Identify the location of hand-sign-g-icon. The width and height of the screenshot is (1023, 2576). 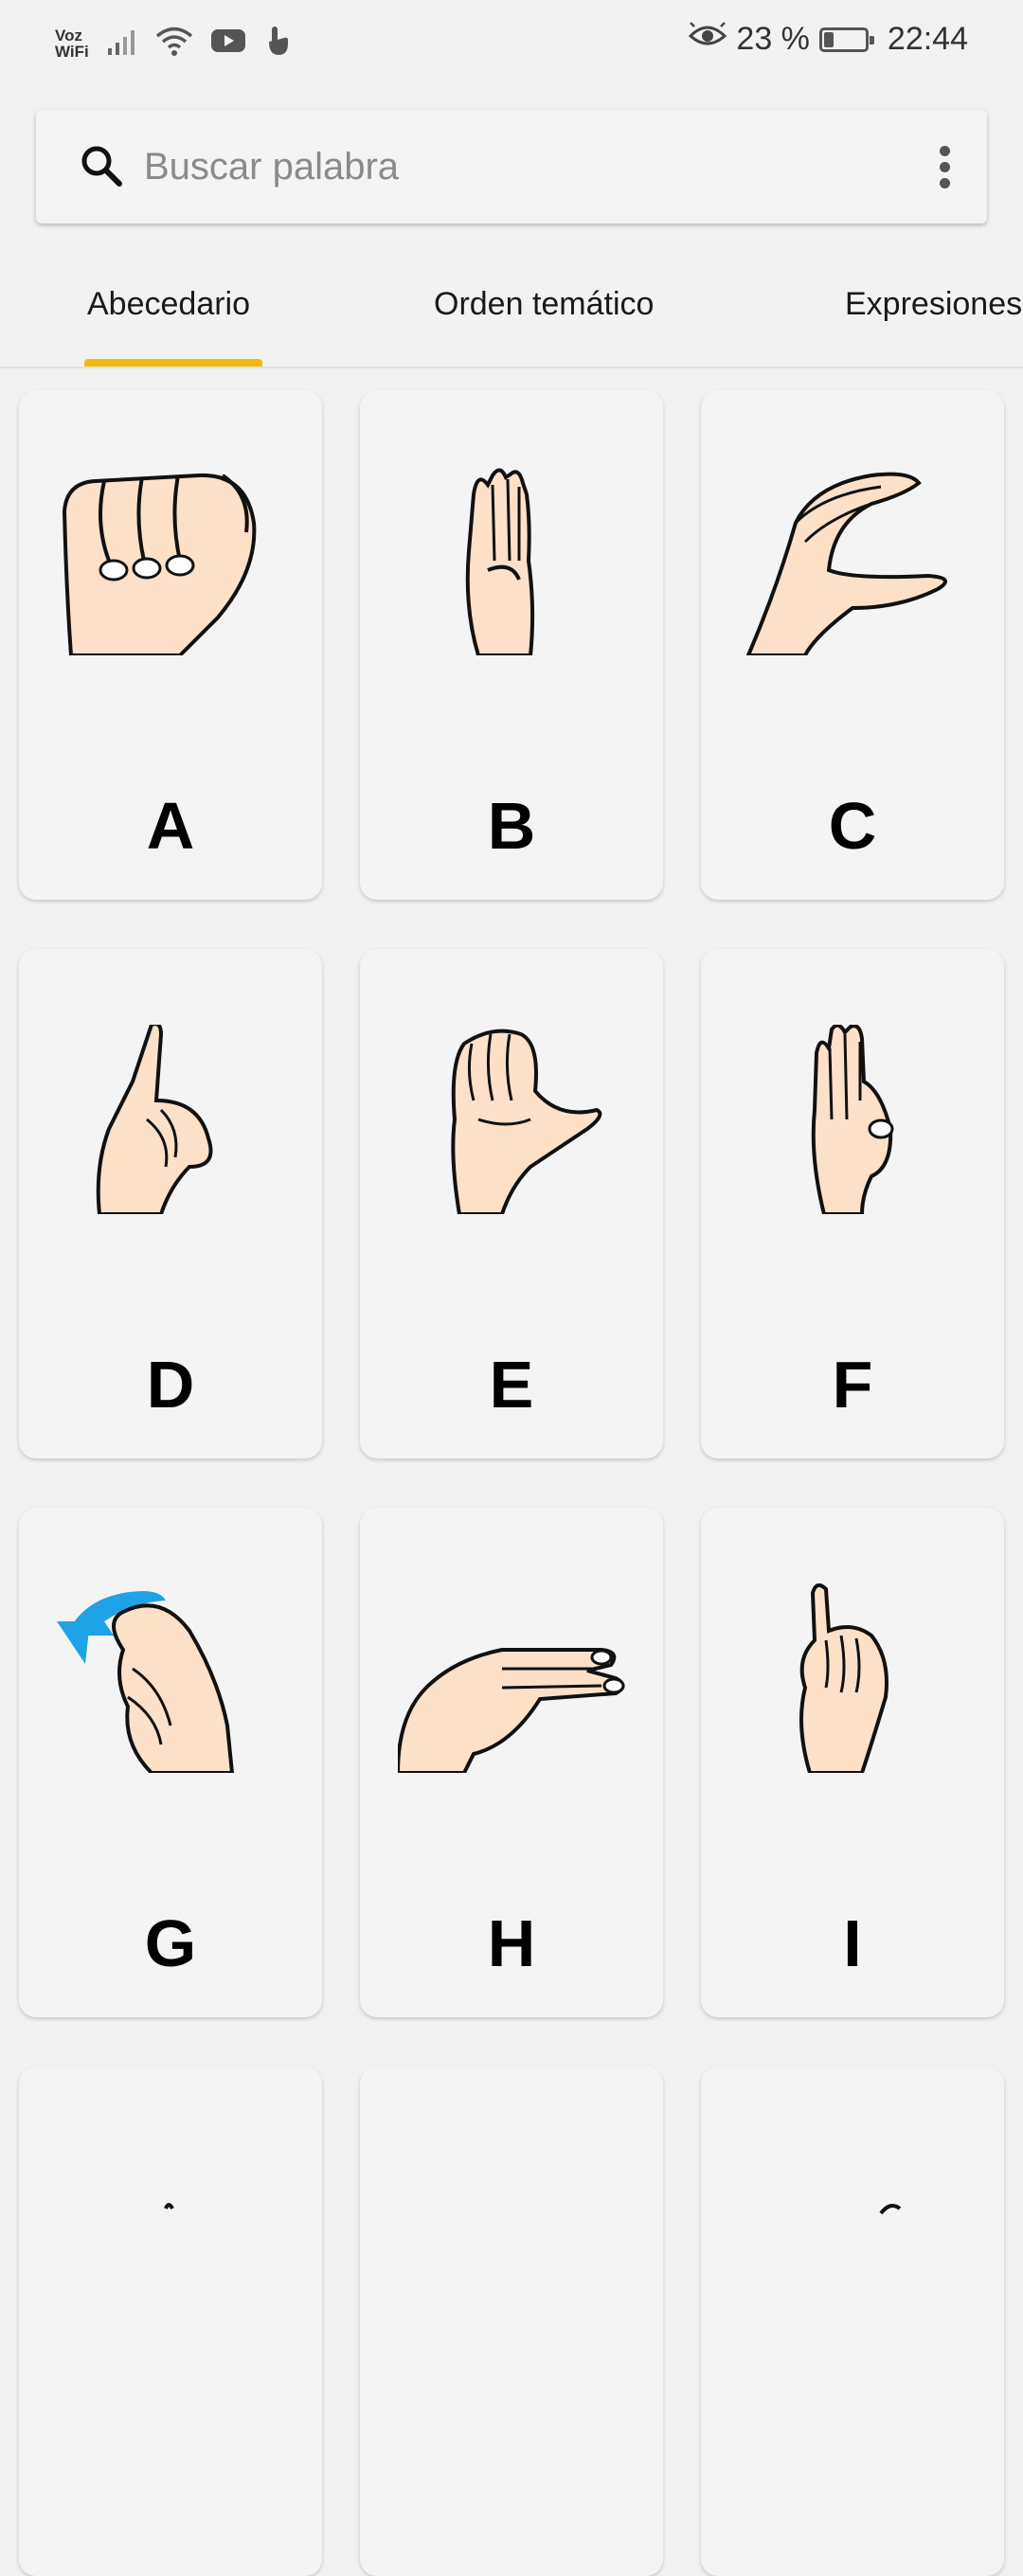
(146, 1682).